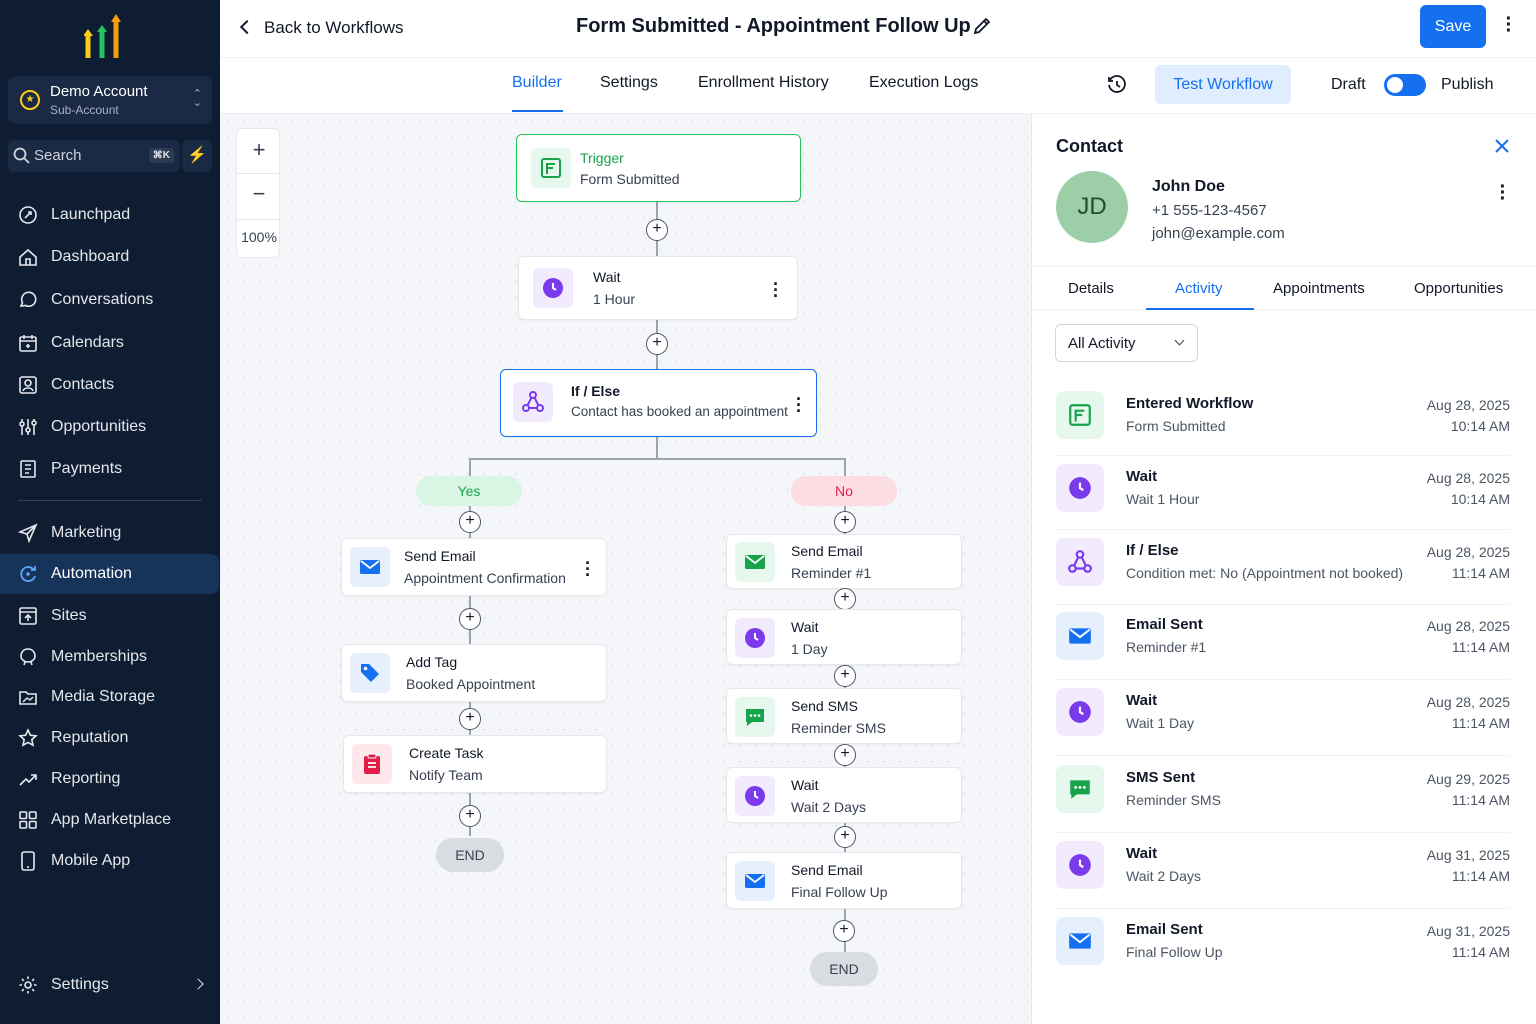 This screenshot has height=1024, width=1536. I want to click on tab-details: Details, so click(1091, 288).